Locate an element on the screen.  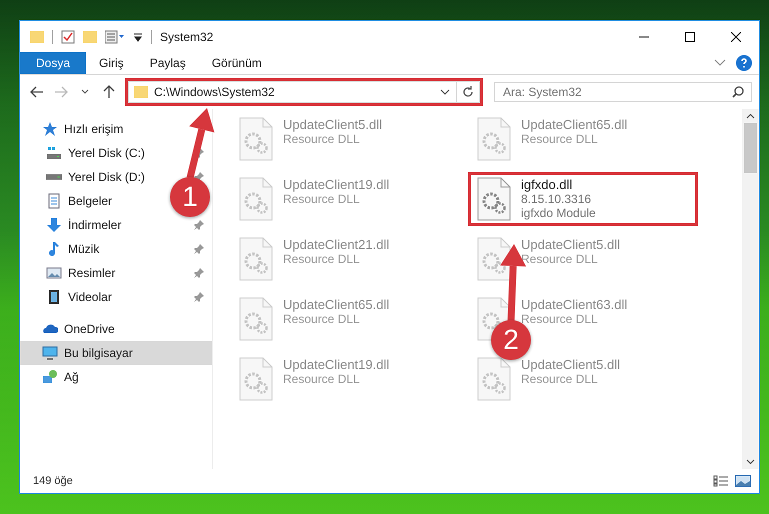
item-count: 149 öğe is located at coordinates (53, 481).